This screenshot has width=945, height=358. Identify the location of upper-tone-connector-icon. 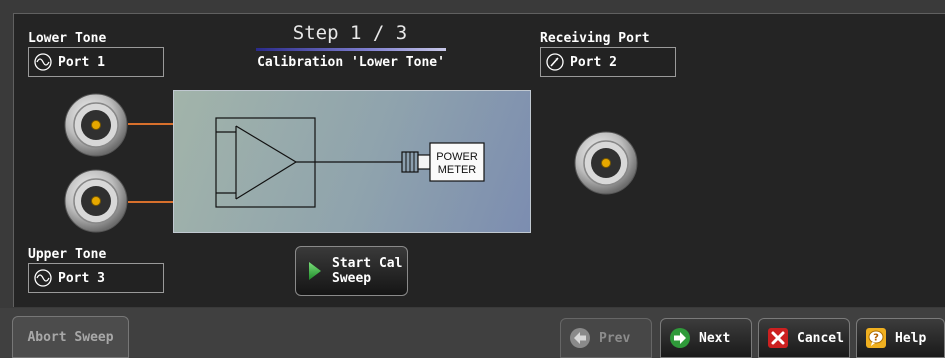
(96, 201).